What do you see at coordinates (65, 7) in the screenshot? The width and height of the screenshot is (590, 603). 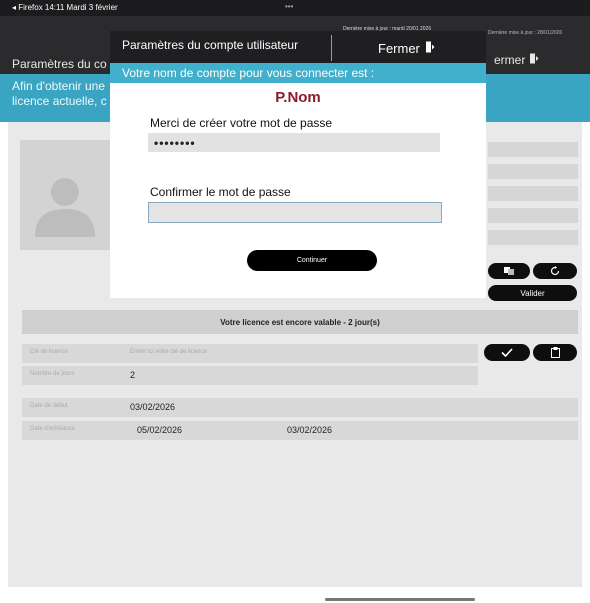 I see `status-bar-text: ◂ Firefox 14:11 Mardi 3 février` at bounding box center [65, 7].